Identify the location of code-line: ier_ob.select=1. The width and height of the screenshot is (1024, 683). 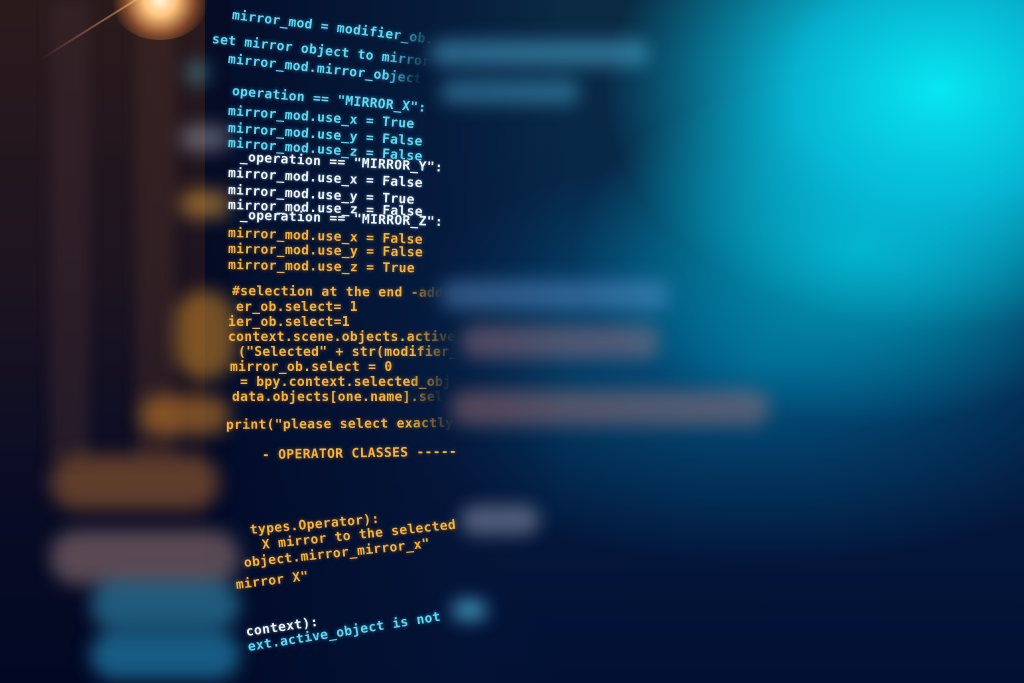
(289, 322).